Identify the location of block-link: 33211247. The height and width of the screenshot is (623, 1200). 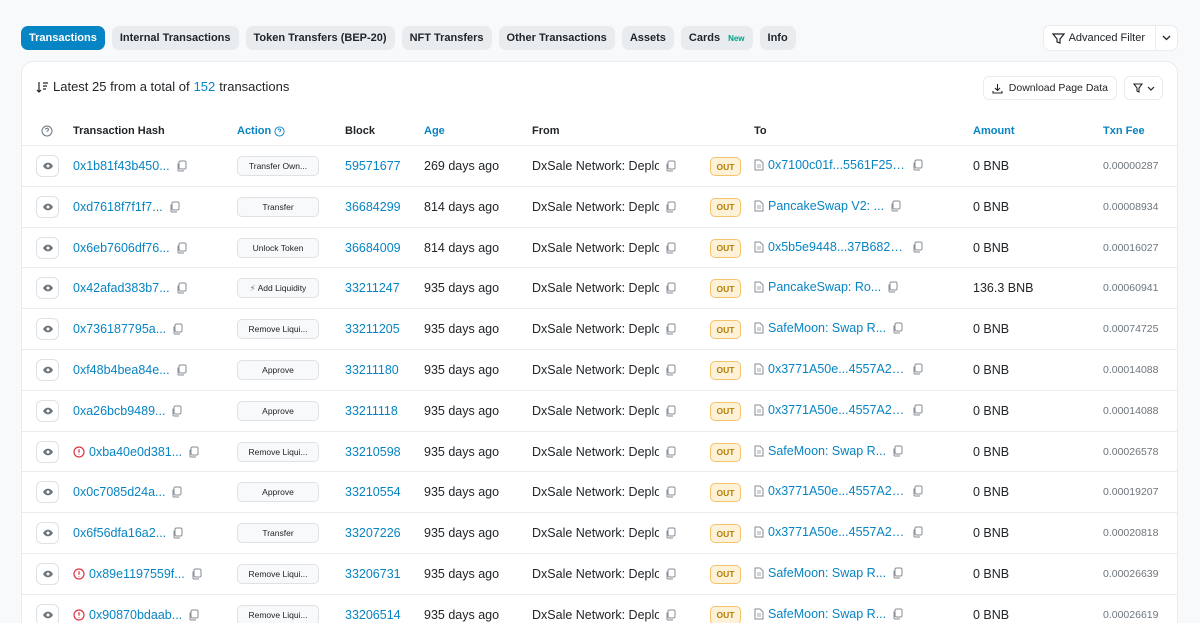
(372, 288).